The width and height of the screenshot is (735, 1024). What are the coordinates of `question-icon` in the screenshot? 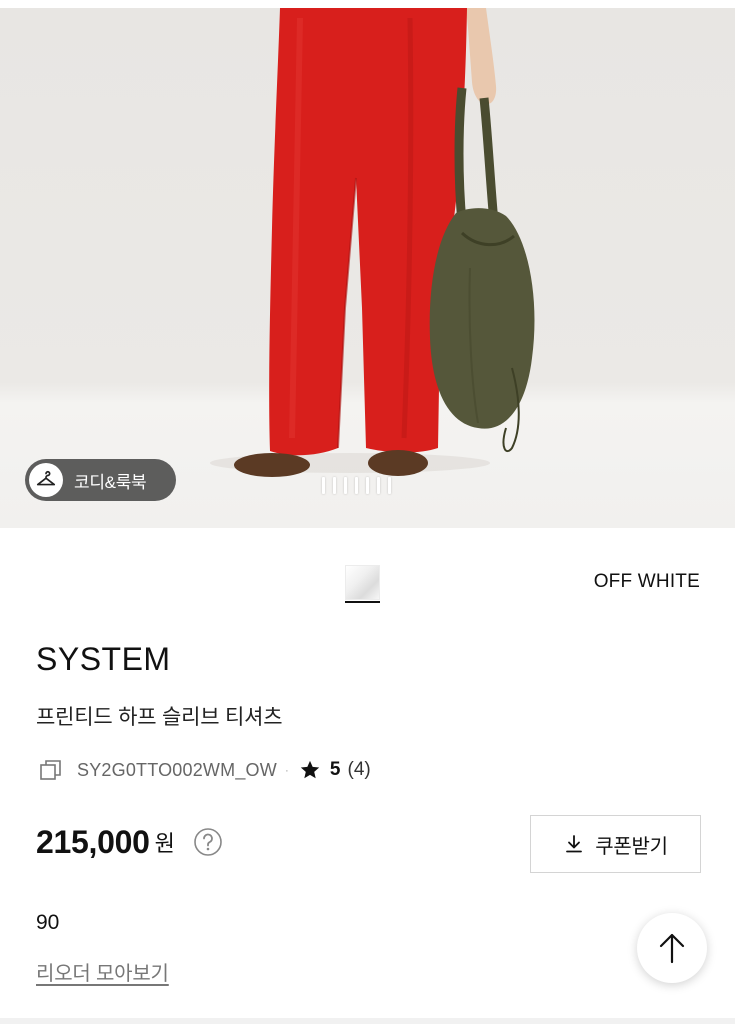 It's located at (208, 842).